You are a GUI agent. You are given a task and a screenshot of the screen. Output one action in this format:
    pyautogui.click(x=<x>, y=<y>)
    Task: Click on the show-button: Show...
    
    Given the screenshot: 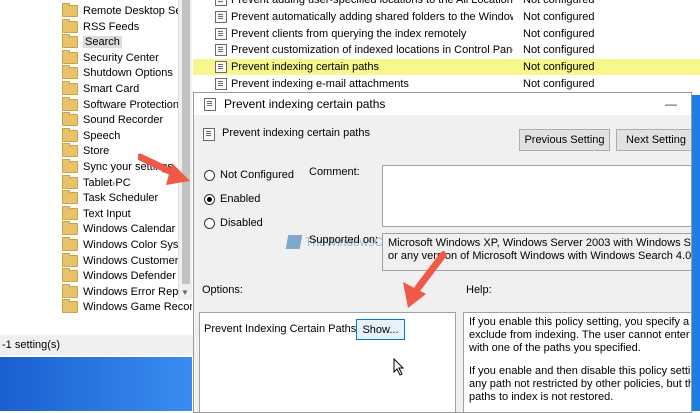 What is the action you would take?
    pyautogui.click(x=380, y=329)
    